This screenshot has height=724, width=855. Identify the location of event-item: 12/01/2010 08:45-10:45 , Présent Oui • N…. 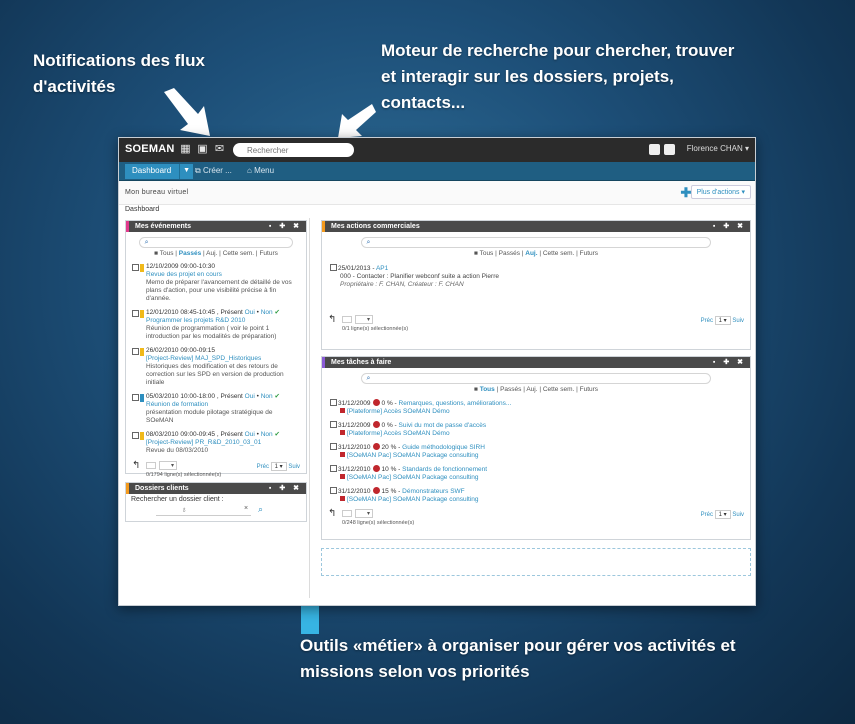
(216, 325).